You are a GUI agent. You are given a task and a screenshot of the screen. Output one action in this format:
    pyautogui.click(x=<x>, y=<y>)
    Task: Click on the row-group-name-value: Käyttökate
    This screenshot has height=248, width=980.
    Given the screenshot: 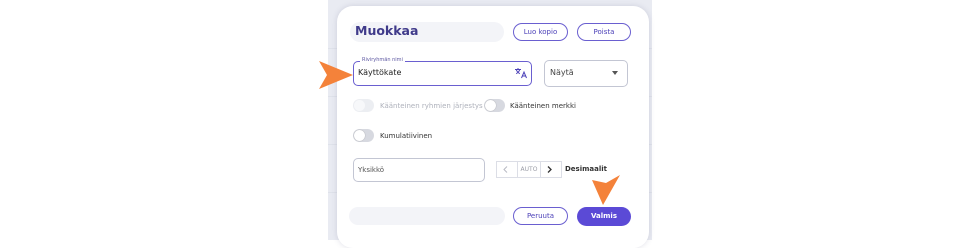 What is the action you would take?
    pyautogui.click(x=379, y=72)
    